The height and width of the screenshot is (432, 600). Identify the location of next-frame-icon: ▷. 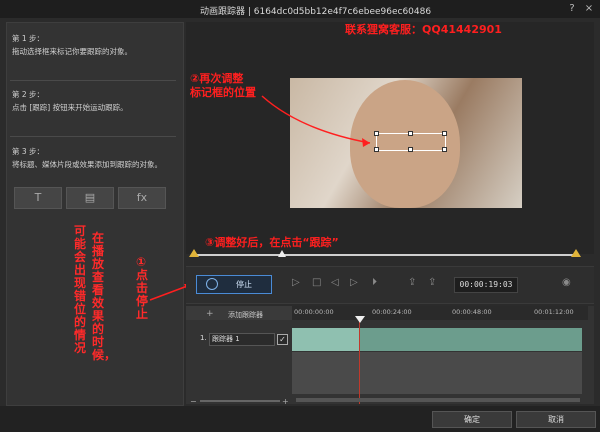
(354, 282).